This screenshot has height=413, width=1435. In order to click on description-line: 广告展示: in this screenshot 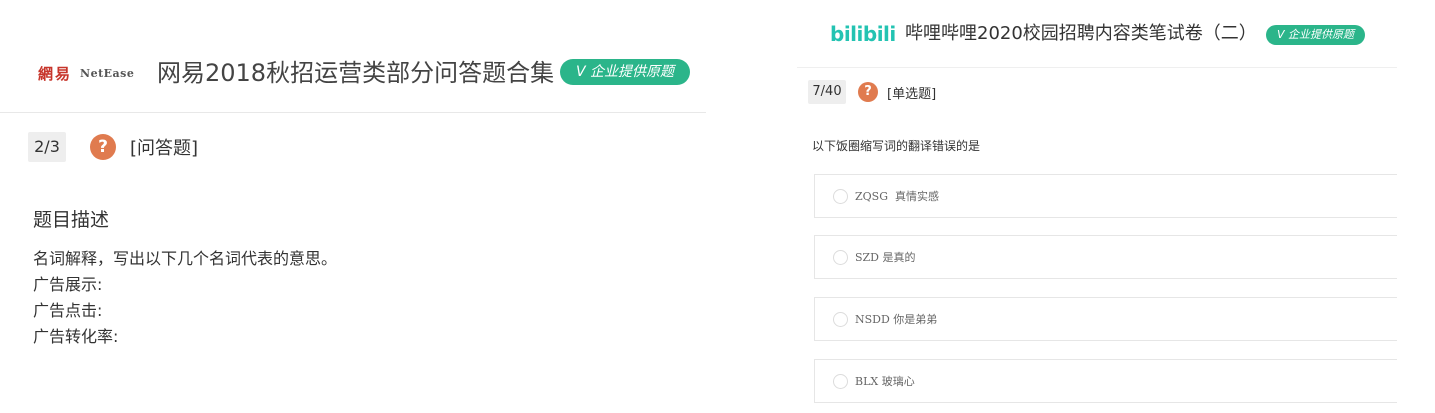, I will do `click(68, 284)`.